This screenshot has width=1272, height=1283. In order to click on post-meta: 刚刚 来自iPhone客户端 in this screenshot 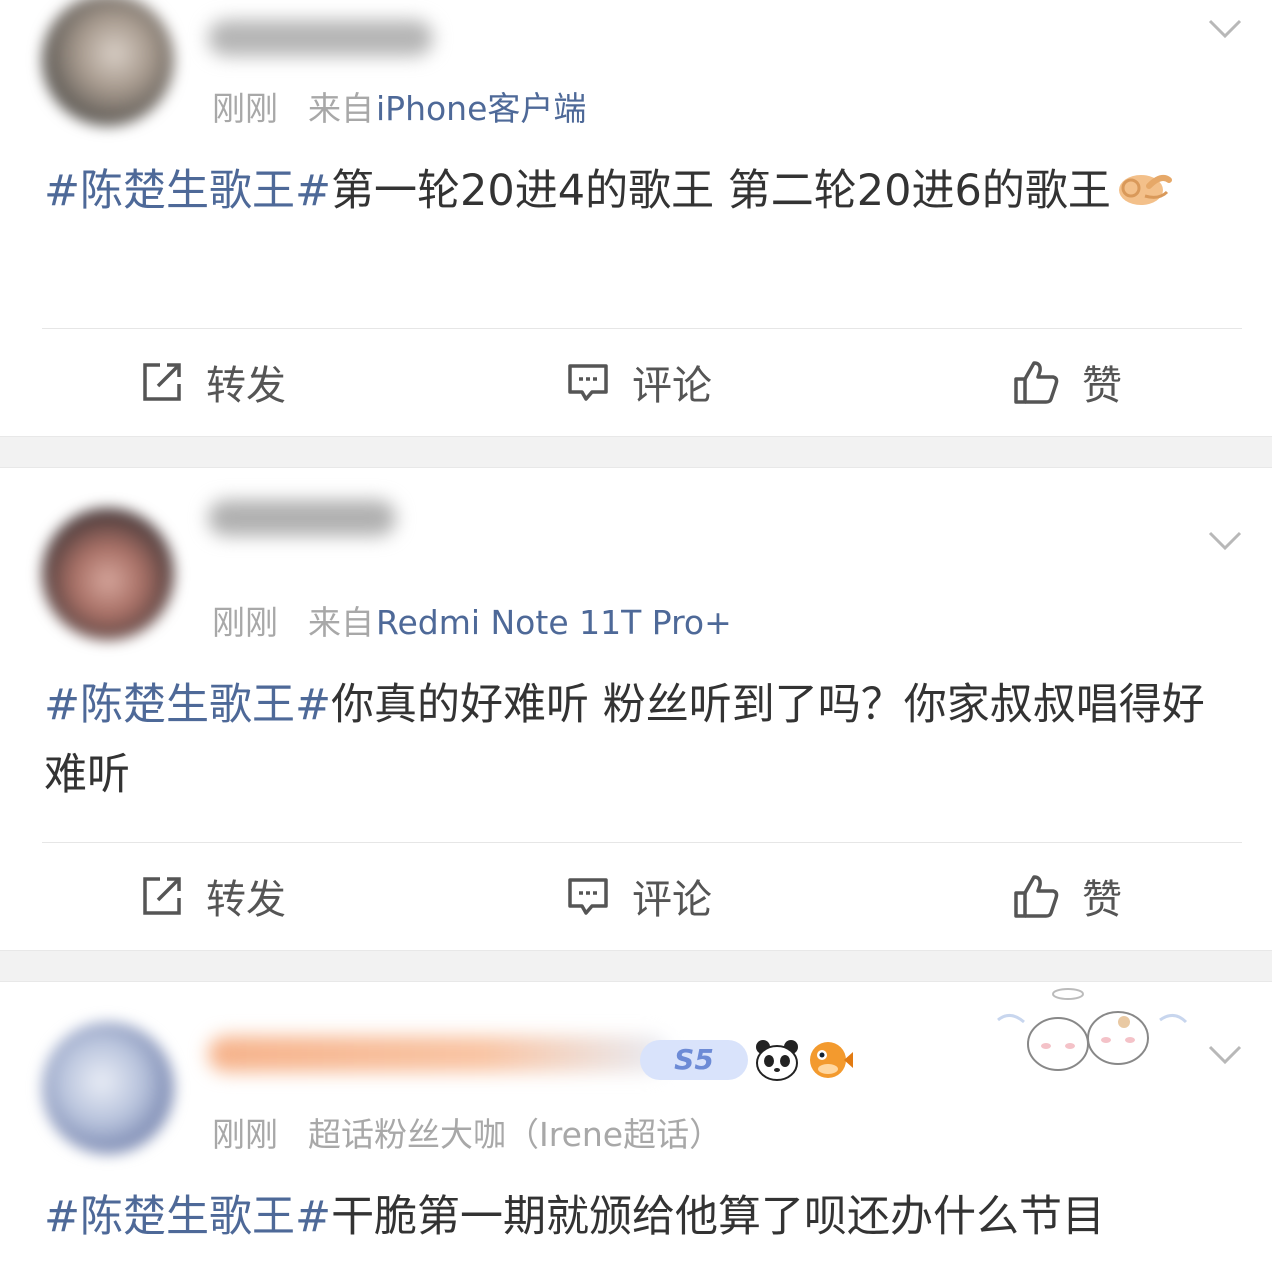, I will do `click(399, 106)`.